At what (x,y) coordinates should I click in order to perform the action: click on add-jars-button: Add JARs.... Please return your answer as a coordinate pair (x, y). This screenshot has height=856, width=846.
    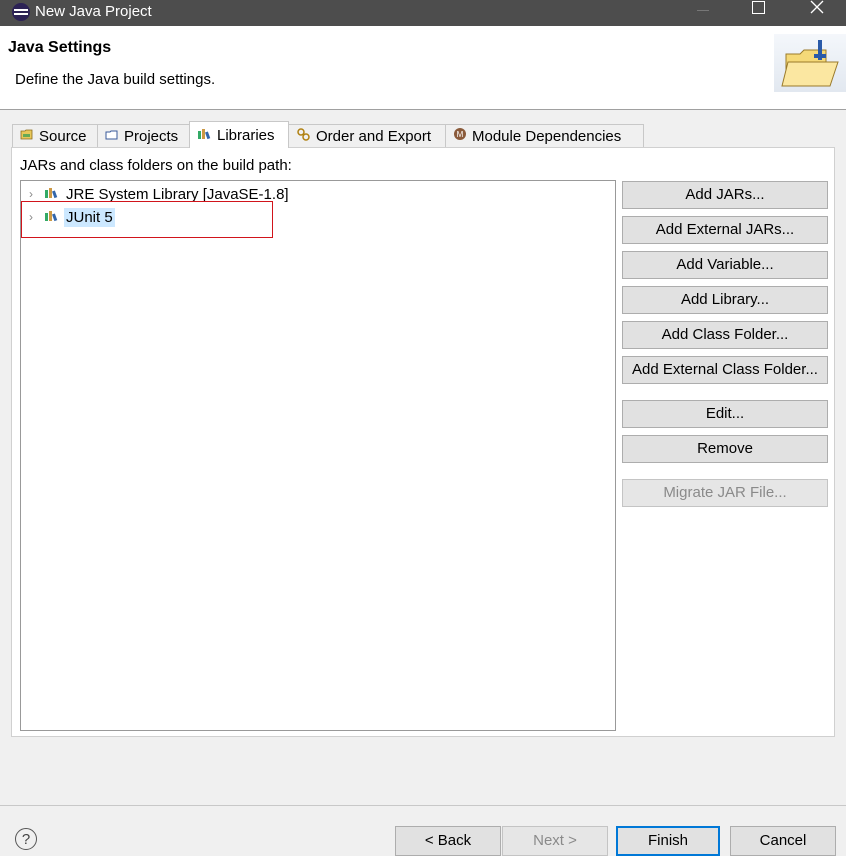
    Looking at the image, I should click on (725, 195).